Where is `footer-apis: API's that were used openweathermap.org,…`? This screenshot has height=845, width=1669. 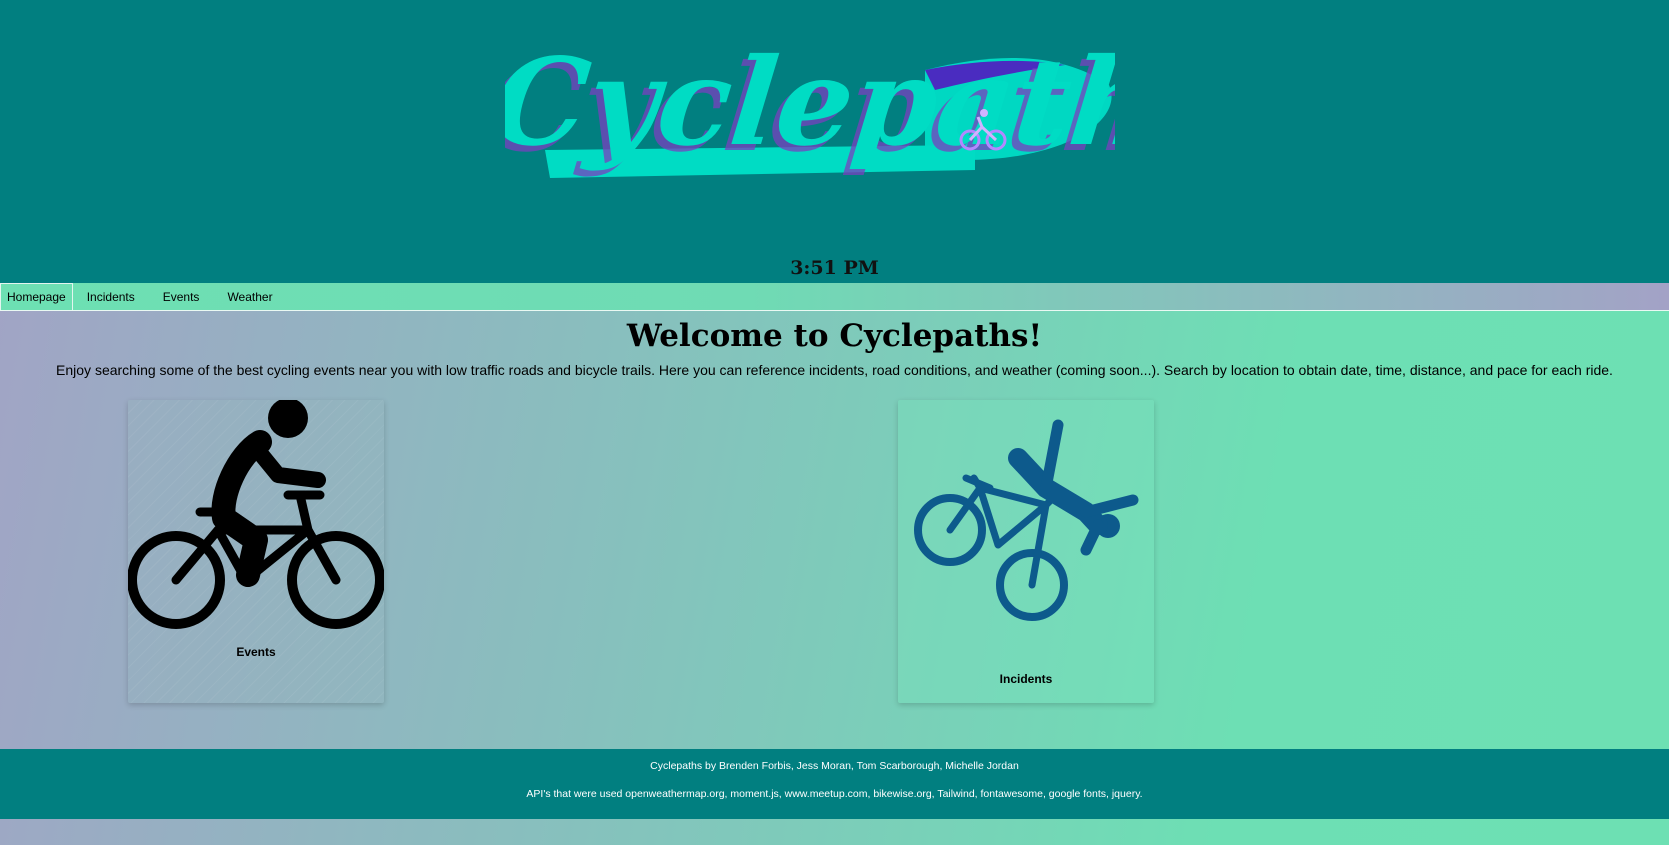
footer-apis: API's that were used openweathermap.org,… is located at coordinates (834, 794).